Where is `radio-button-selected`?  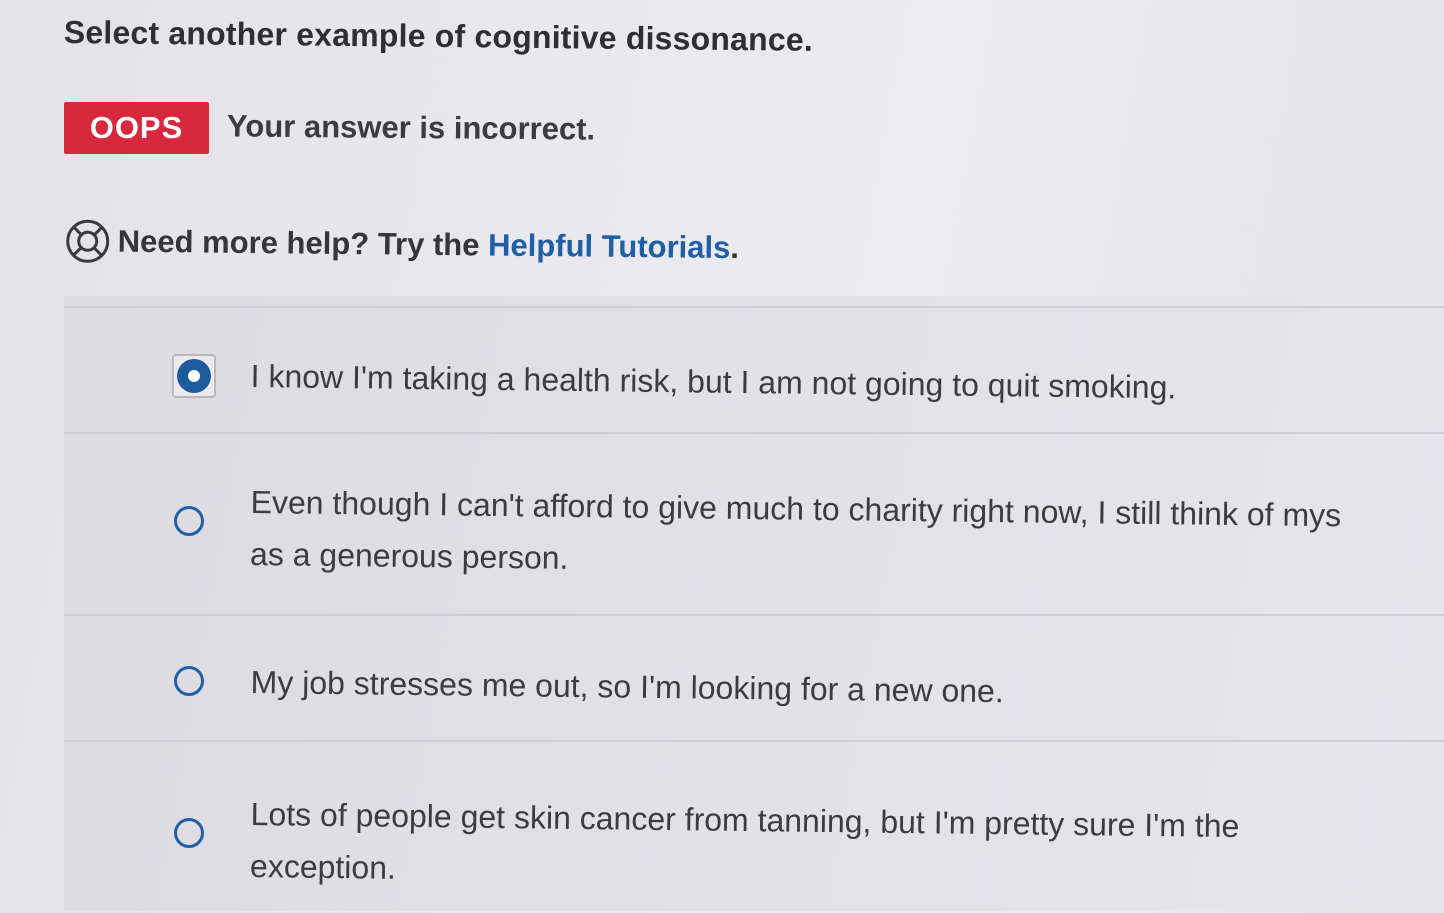
radio-button-selected is located at coordinates (194, 376).